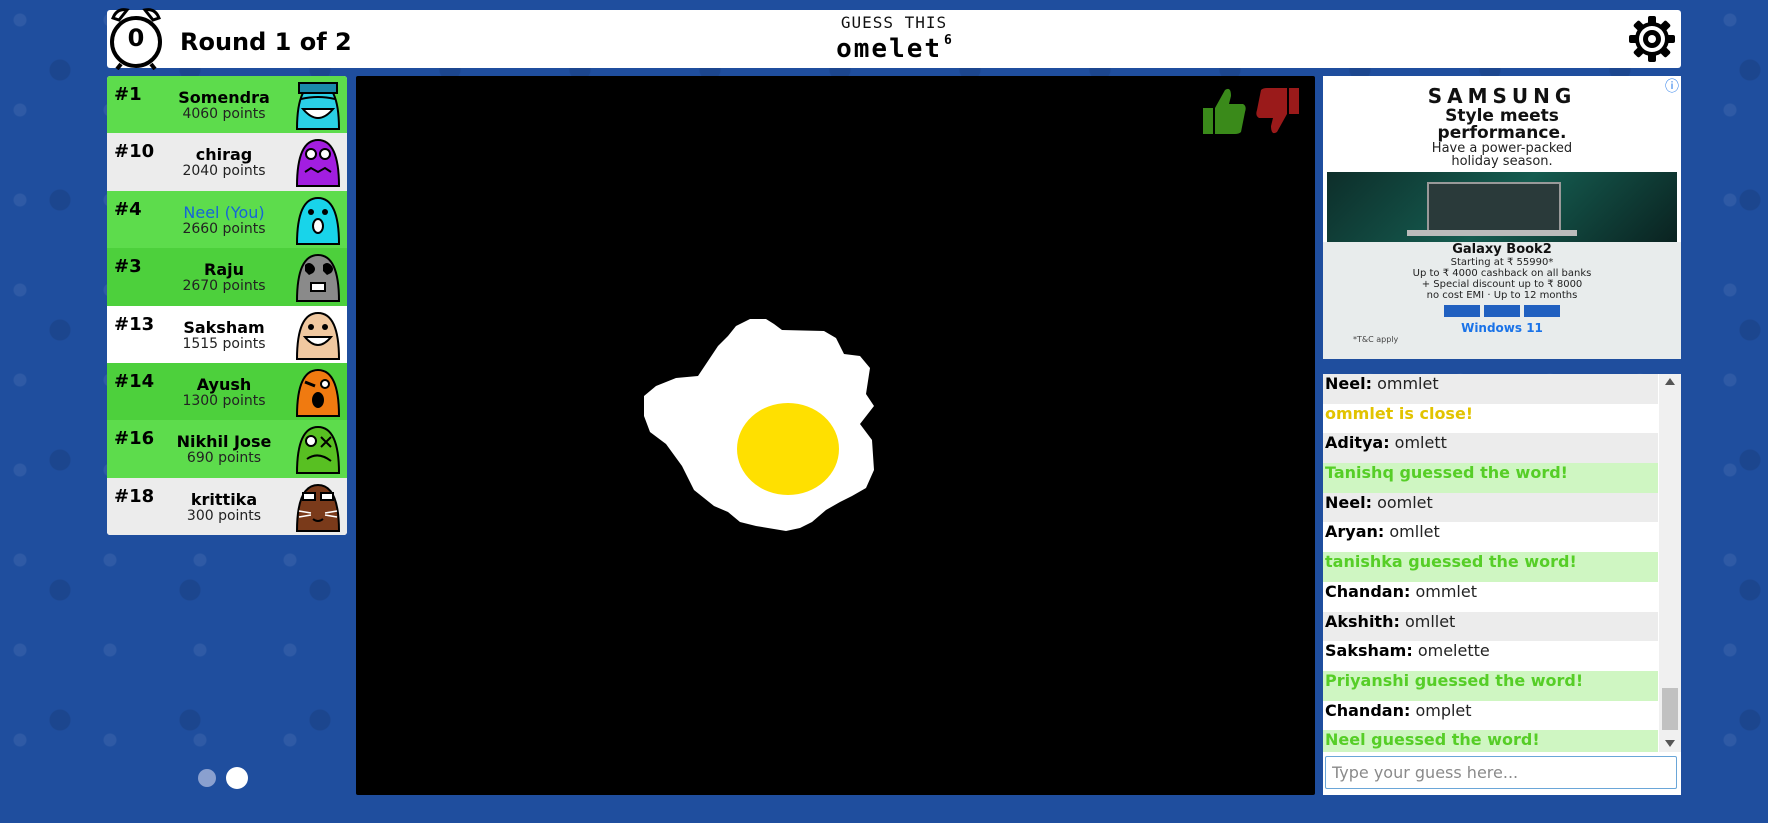 The height and width of the screenshot is (823, 1768). Describe the element at coordinates (1427, 621) in the screenshot. I see `chat-text: omllet` at that location.